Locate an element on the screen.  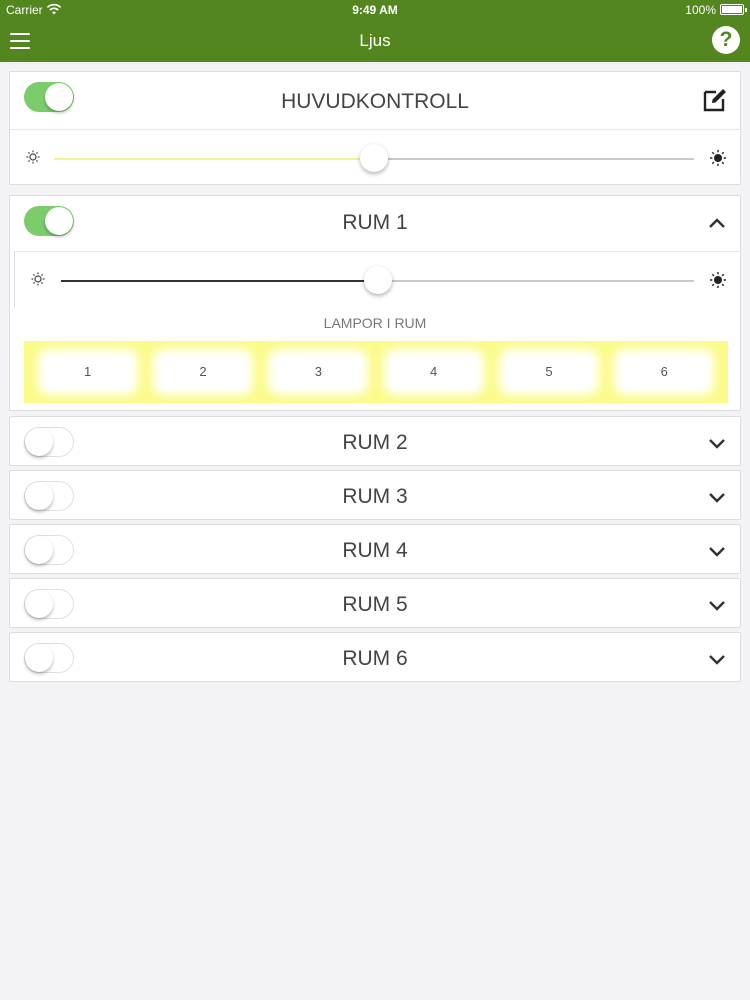
room-5-title: RUM 5 is located at coordinates (375, 604).